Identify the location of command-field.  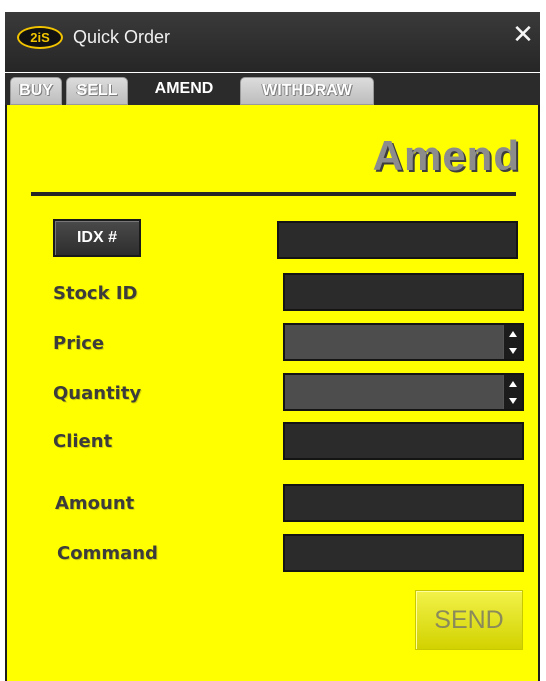
(403, 553).